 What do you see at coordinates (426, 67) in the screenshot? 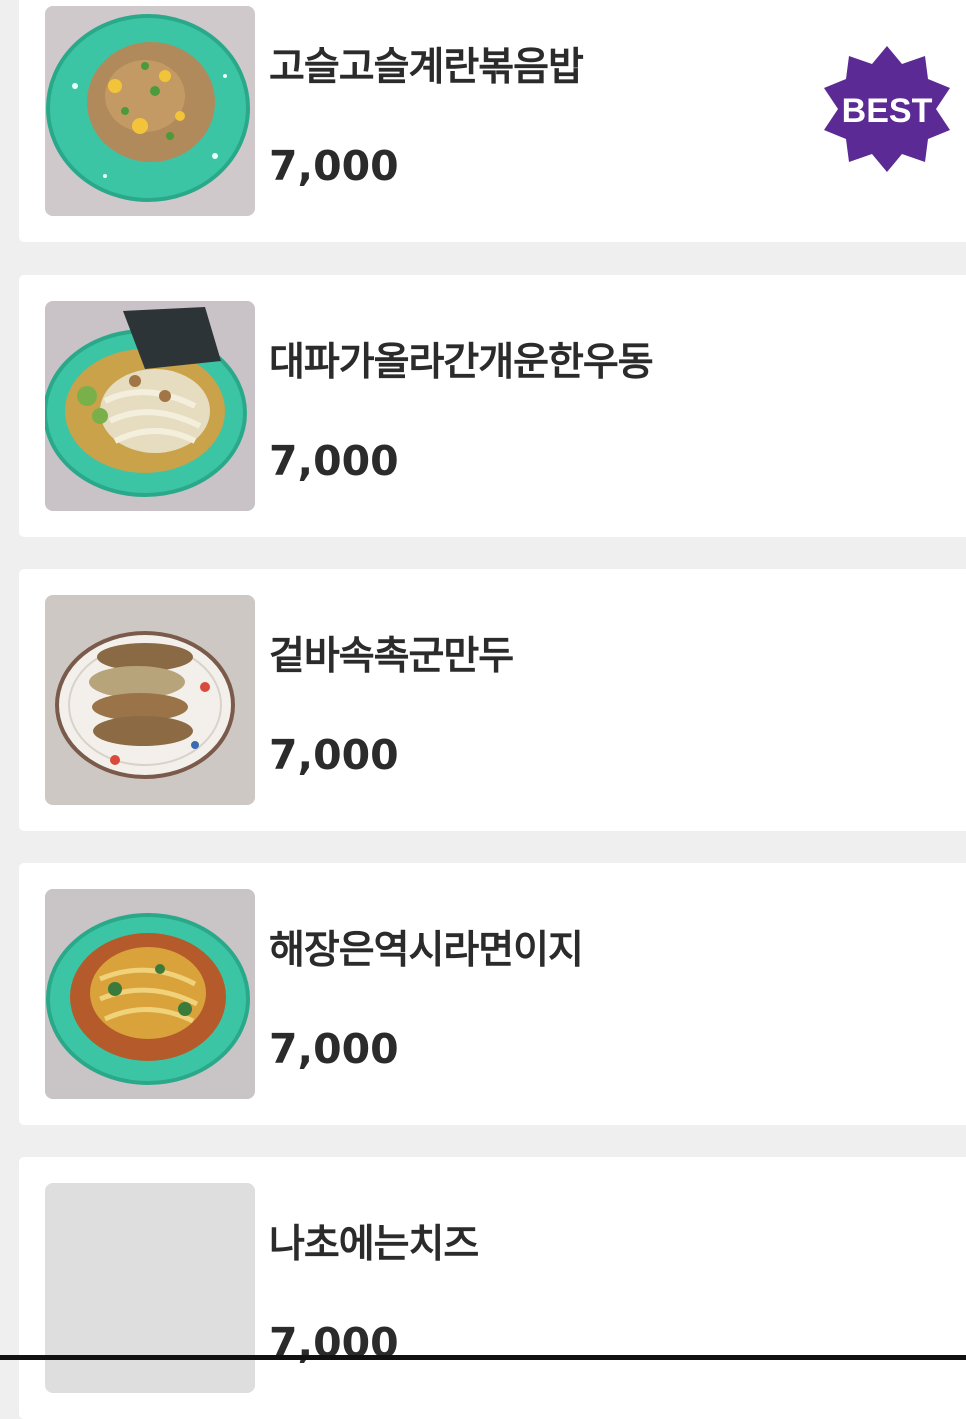
I see `item-name: 고슬고슬계란볶음밥` at bounding box center [426, 67].